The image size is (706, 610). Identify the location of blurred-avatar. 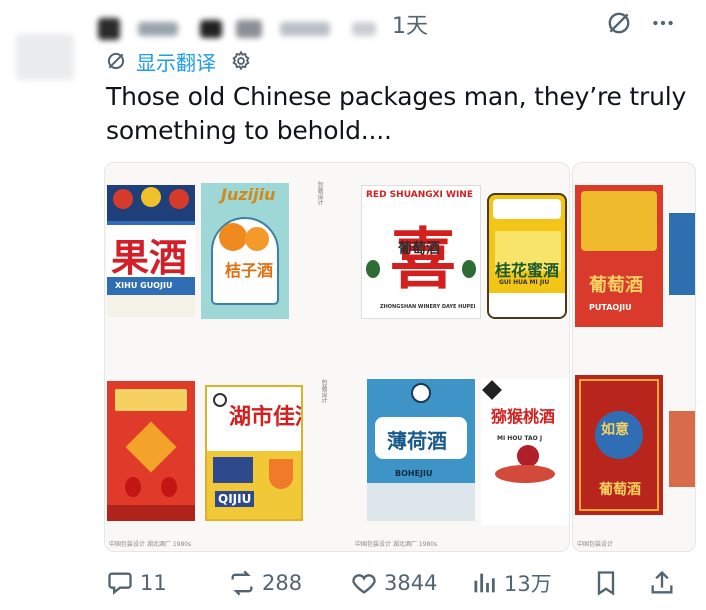
(109, 29).